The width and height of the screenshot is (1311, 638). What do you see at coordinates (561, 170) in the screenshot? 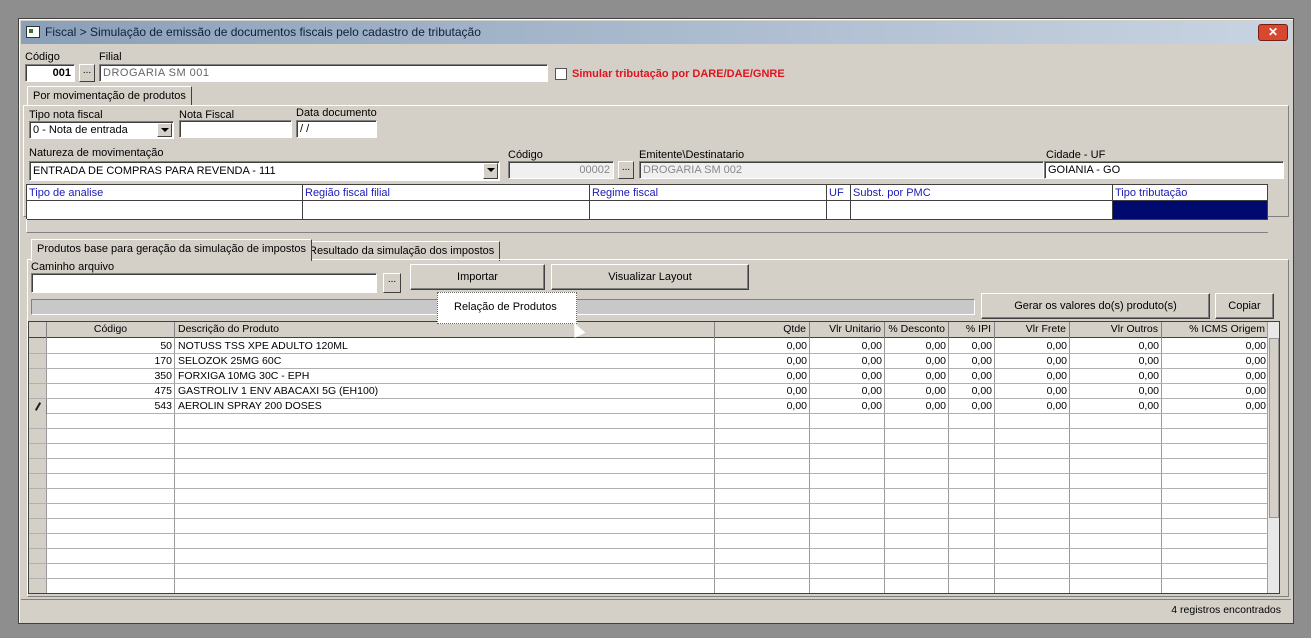
I see `emitente-codigo-field: 00002` at bounding box center [561, 170].